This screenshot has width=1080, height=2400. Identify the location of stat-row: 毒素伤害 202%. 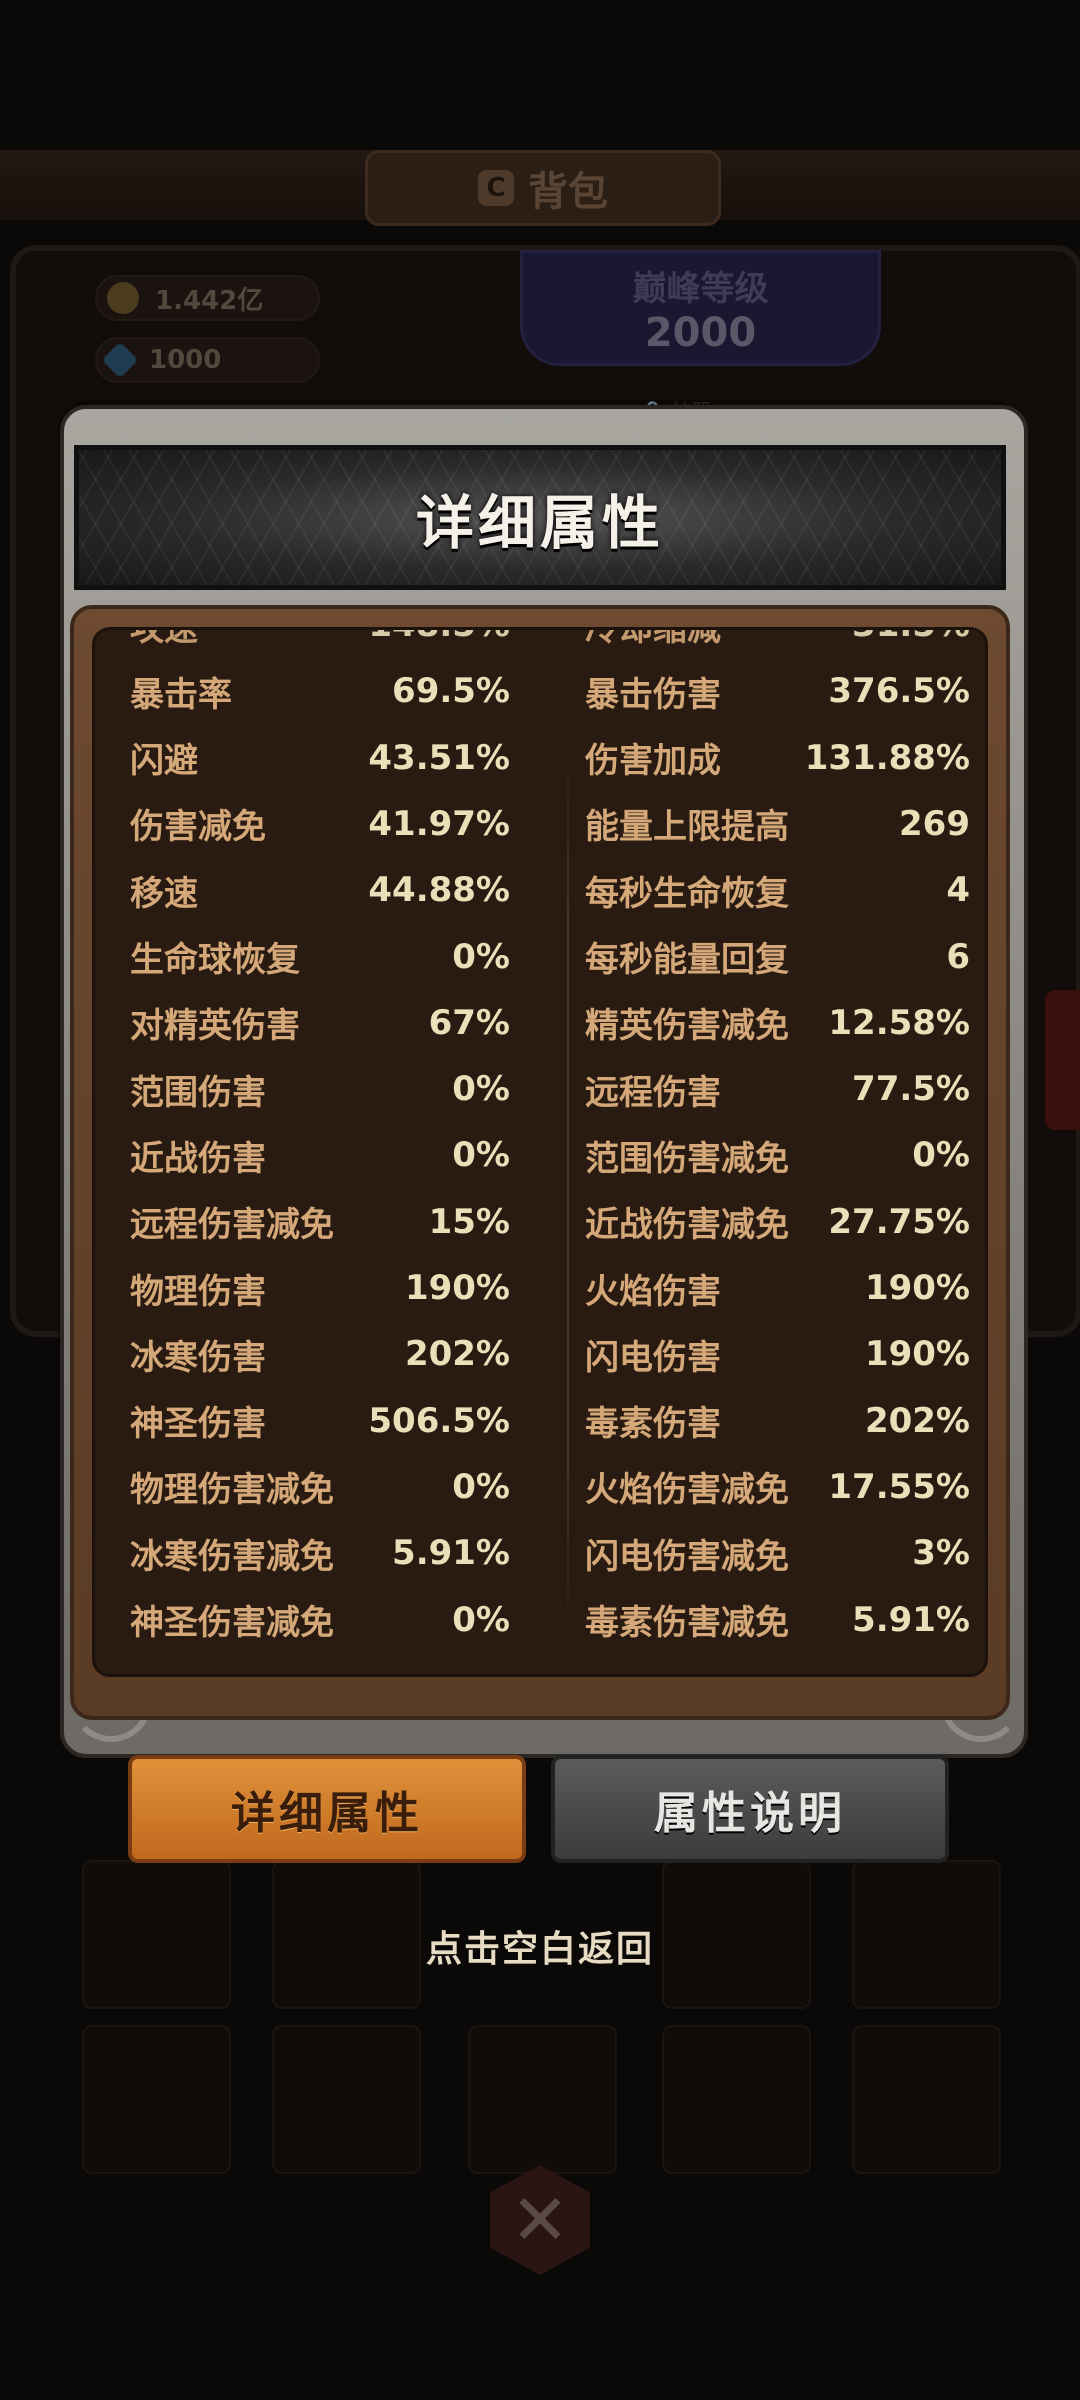
(777, 1421).